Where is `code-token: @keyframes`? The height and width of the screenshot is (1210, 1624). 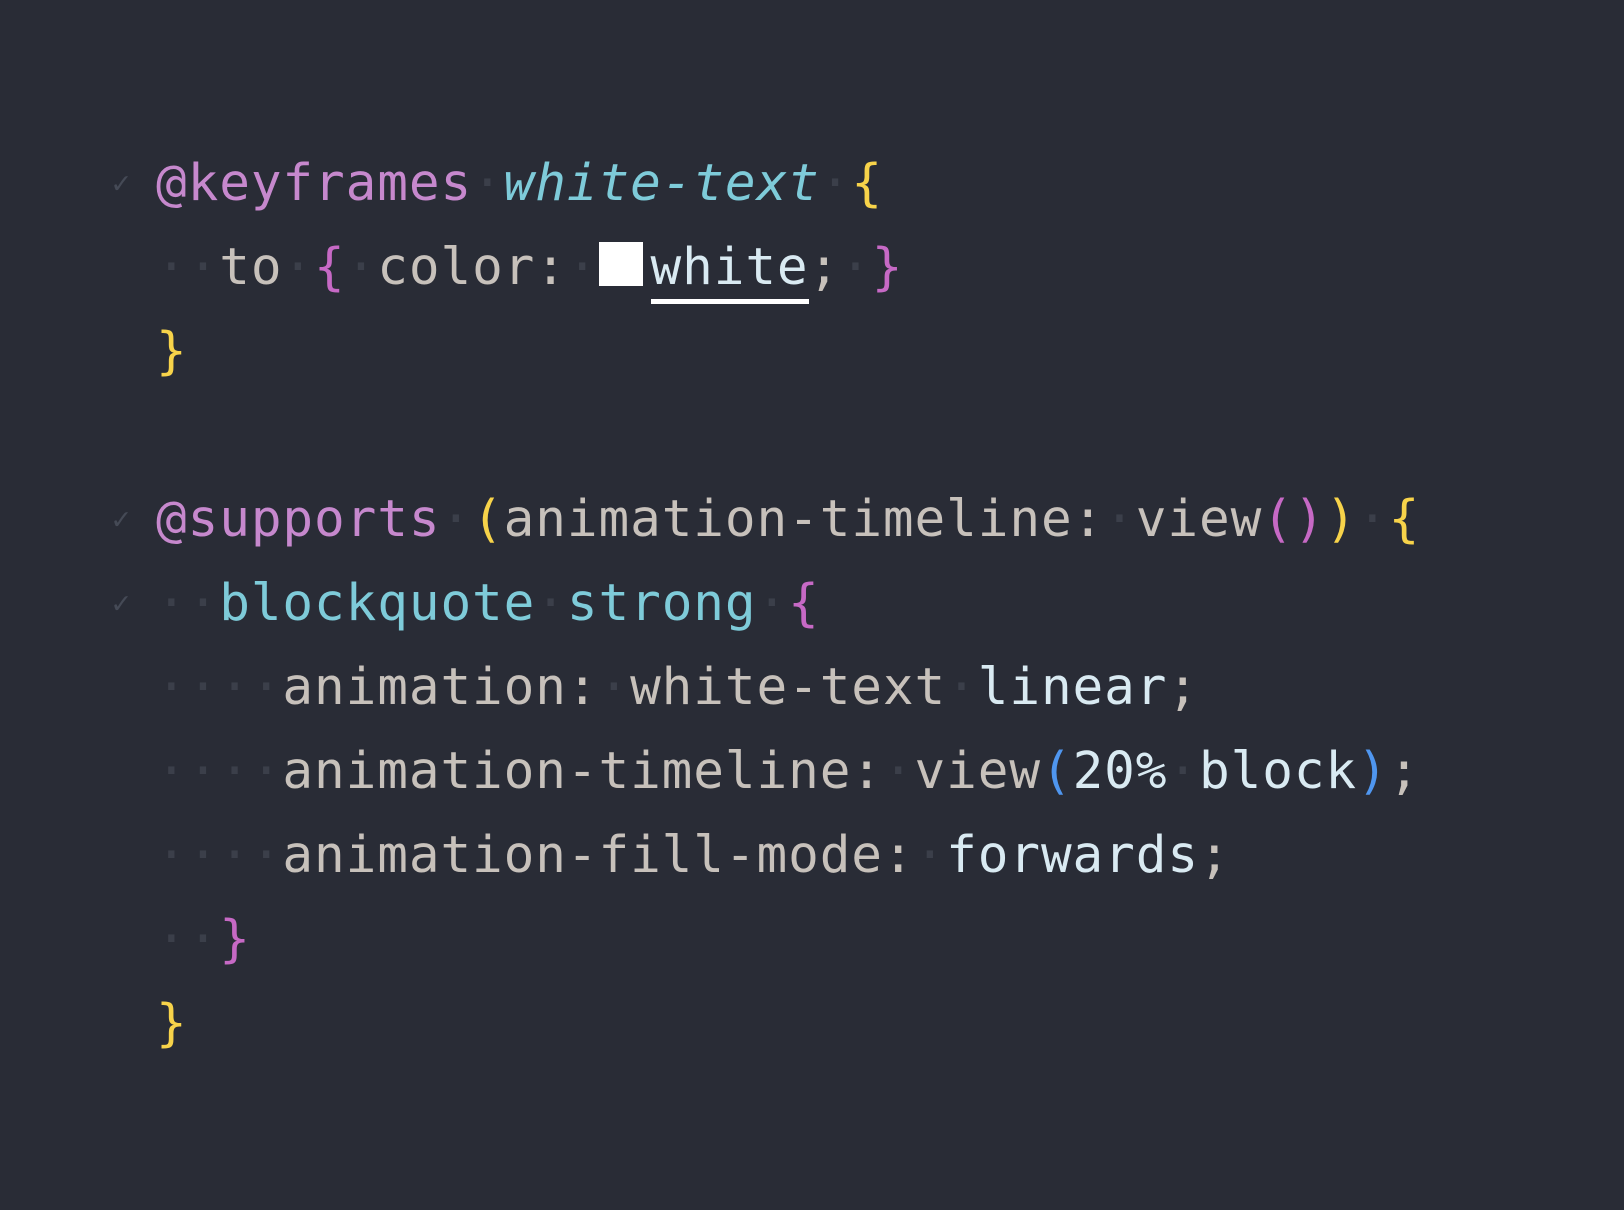 code-token: @keyframes is located at coordinates (314, 183).